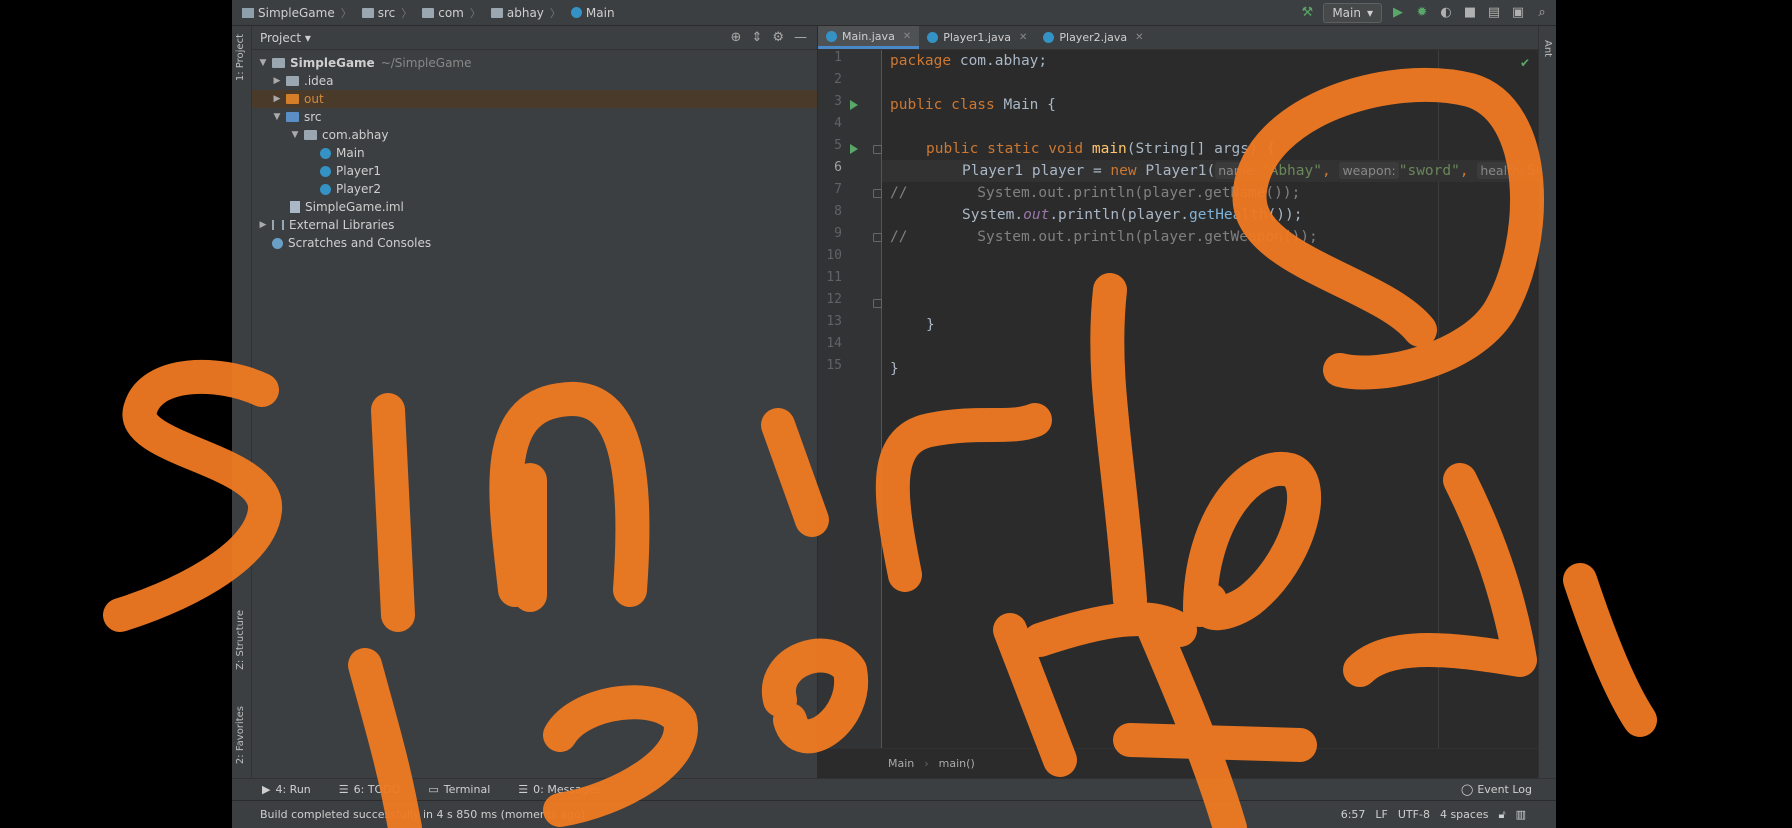  Describe the element at coordinates (559, 789) in the screenshot. I see `messages-tool-button: ☰ 0: Messages` at that location.